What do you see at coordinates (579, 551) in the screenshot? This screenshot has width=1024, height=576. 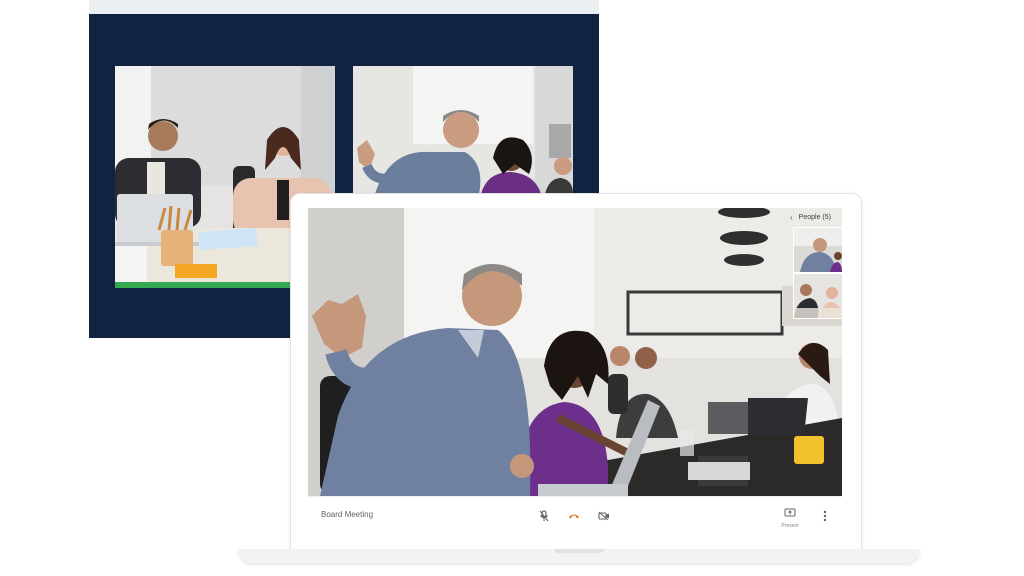 I see `laptop-hinge-notch` at bounding box center [579, 551].